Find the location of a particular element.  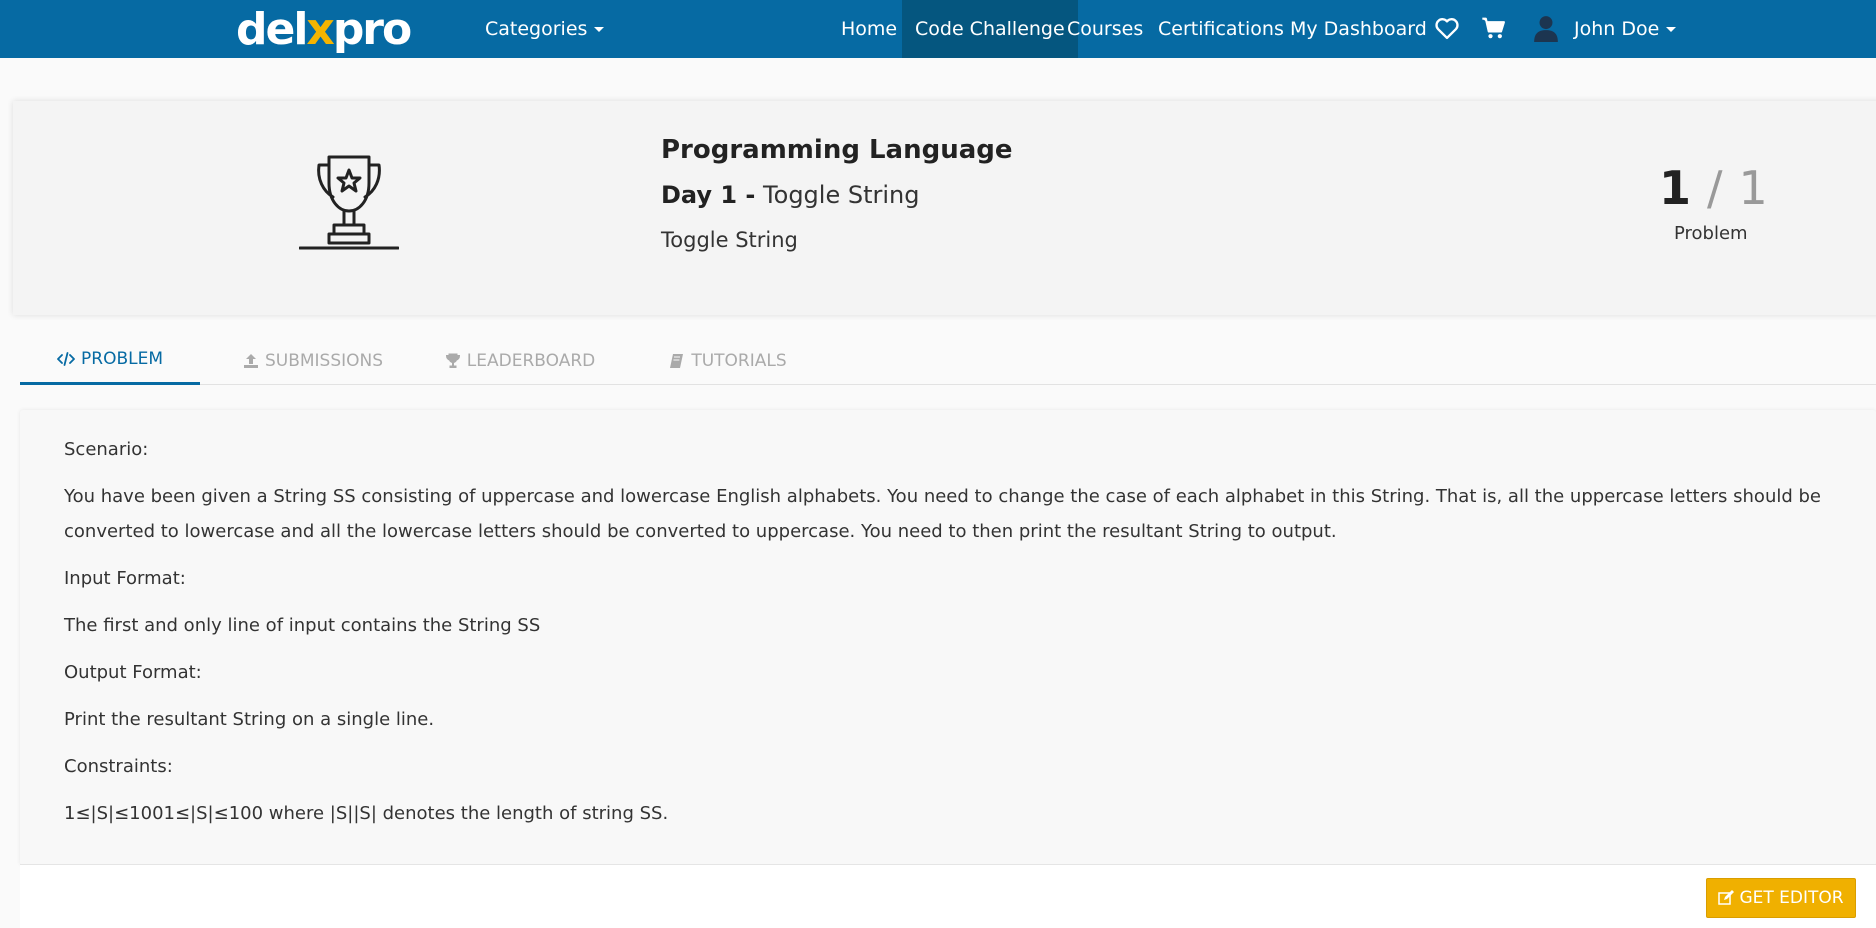

problem-subtitle: Toggle String is located at coordinates (729, 240).